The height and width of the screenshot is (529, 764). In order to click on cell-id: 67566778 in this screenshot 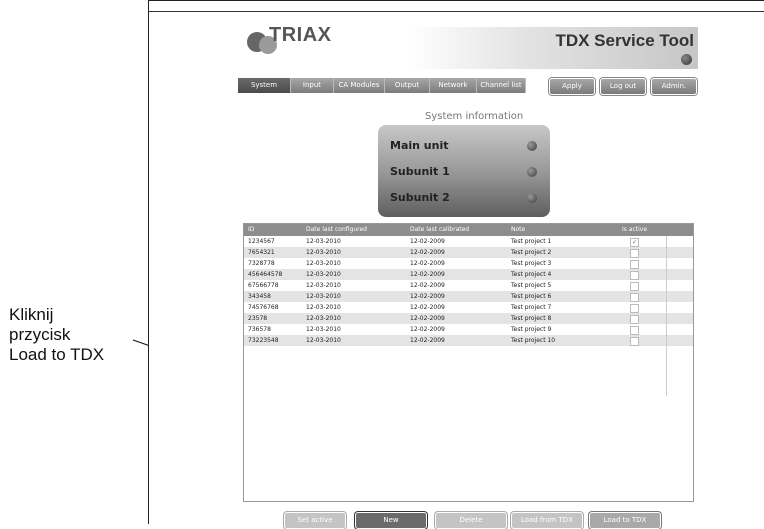, I will do `click(263, 285)`.